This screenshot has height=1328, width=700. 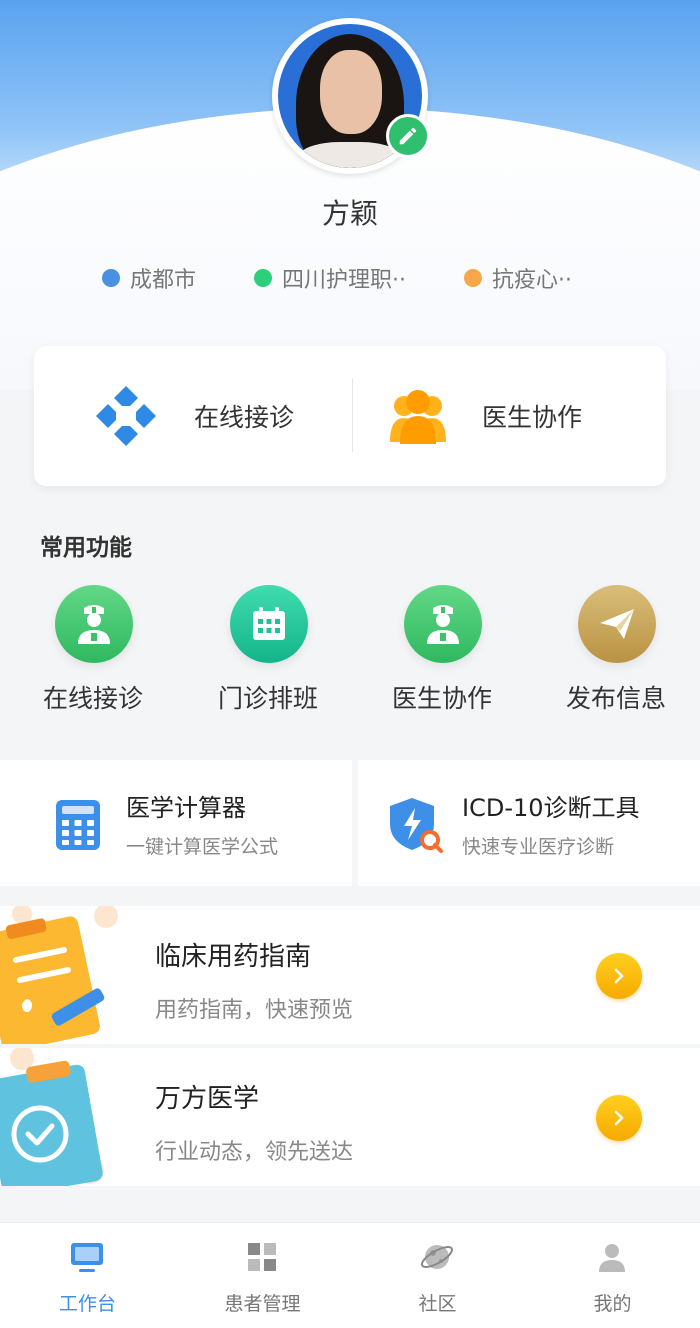 What do you see at coordinates (551, 808) in the screenshot?
I see `tool-title: ICD-10诊断工具` at bounding box center [551, 808].